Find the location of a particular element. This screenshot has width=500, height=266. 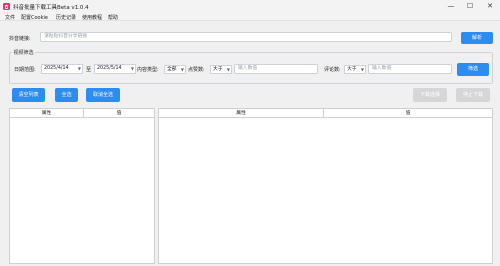

menu-config-cookie: 配置Cookie is located at coordinates (34, 17).